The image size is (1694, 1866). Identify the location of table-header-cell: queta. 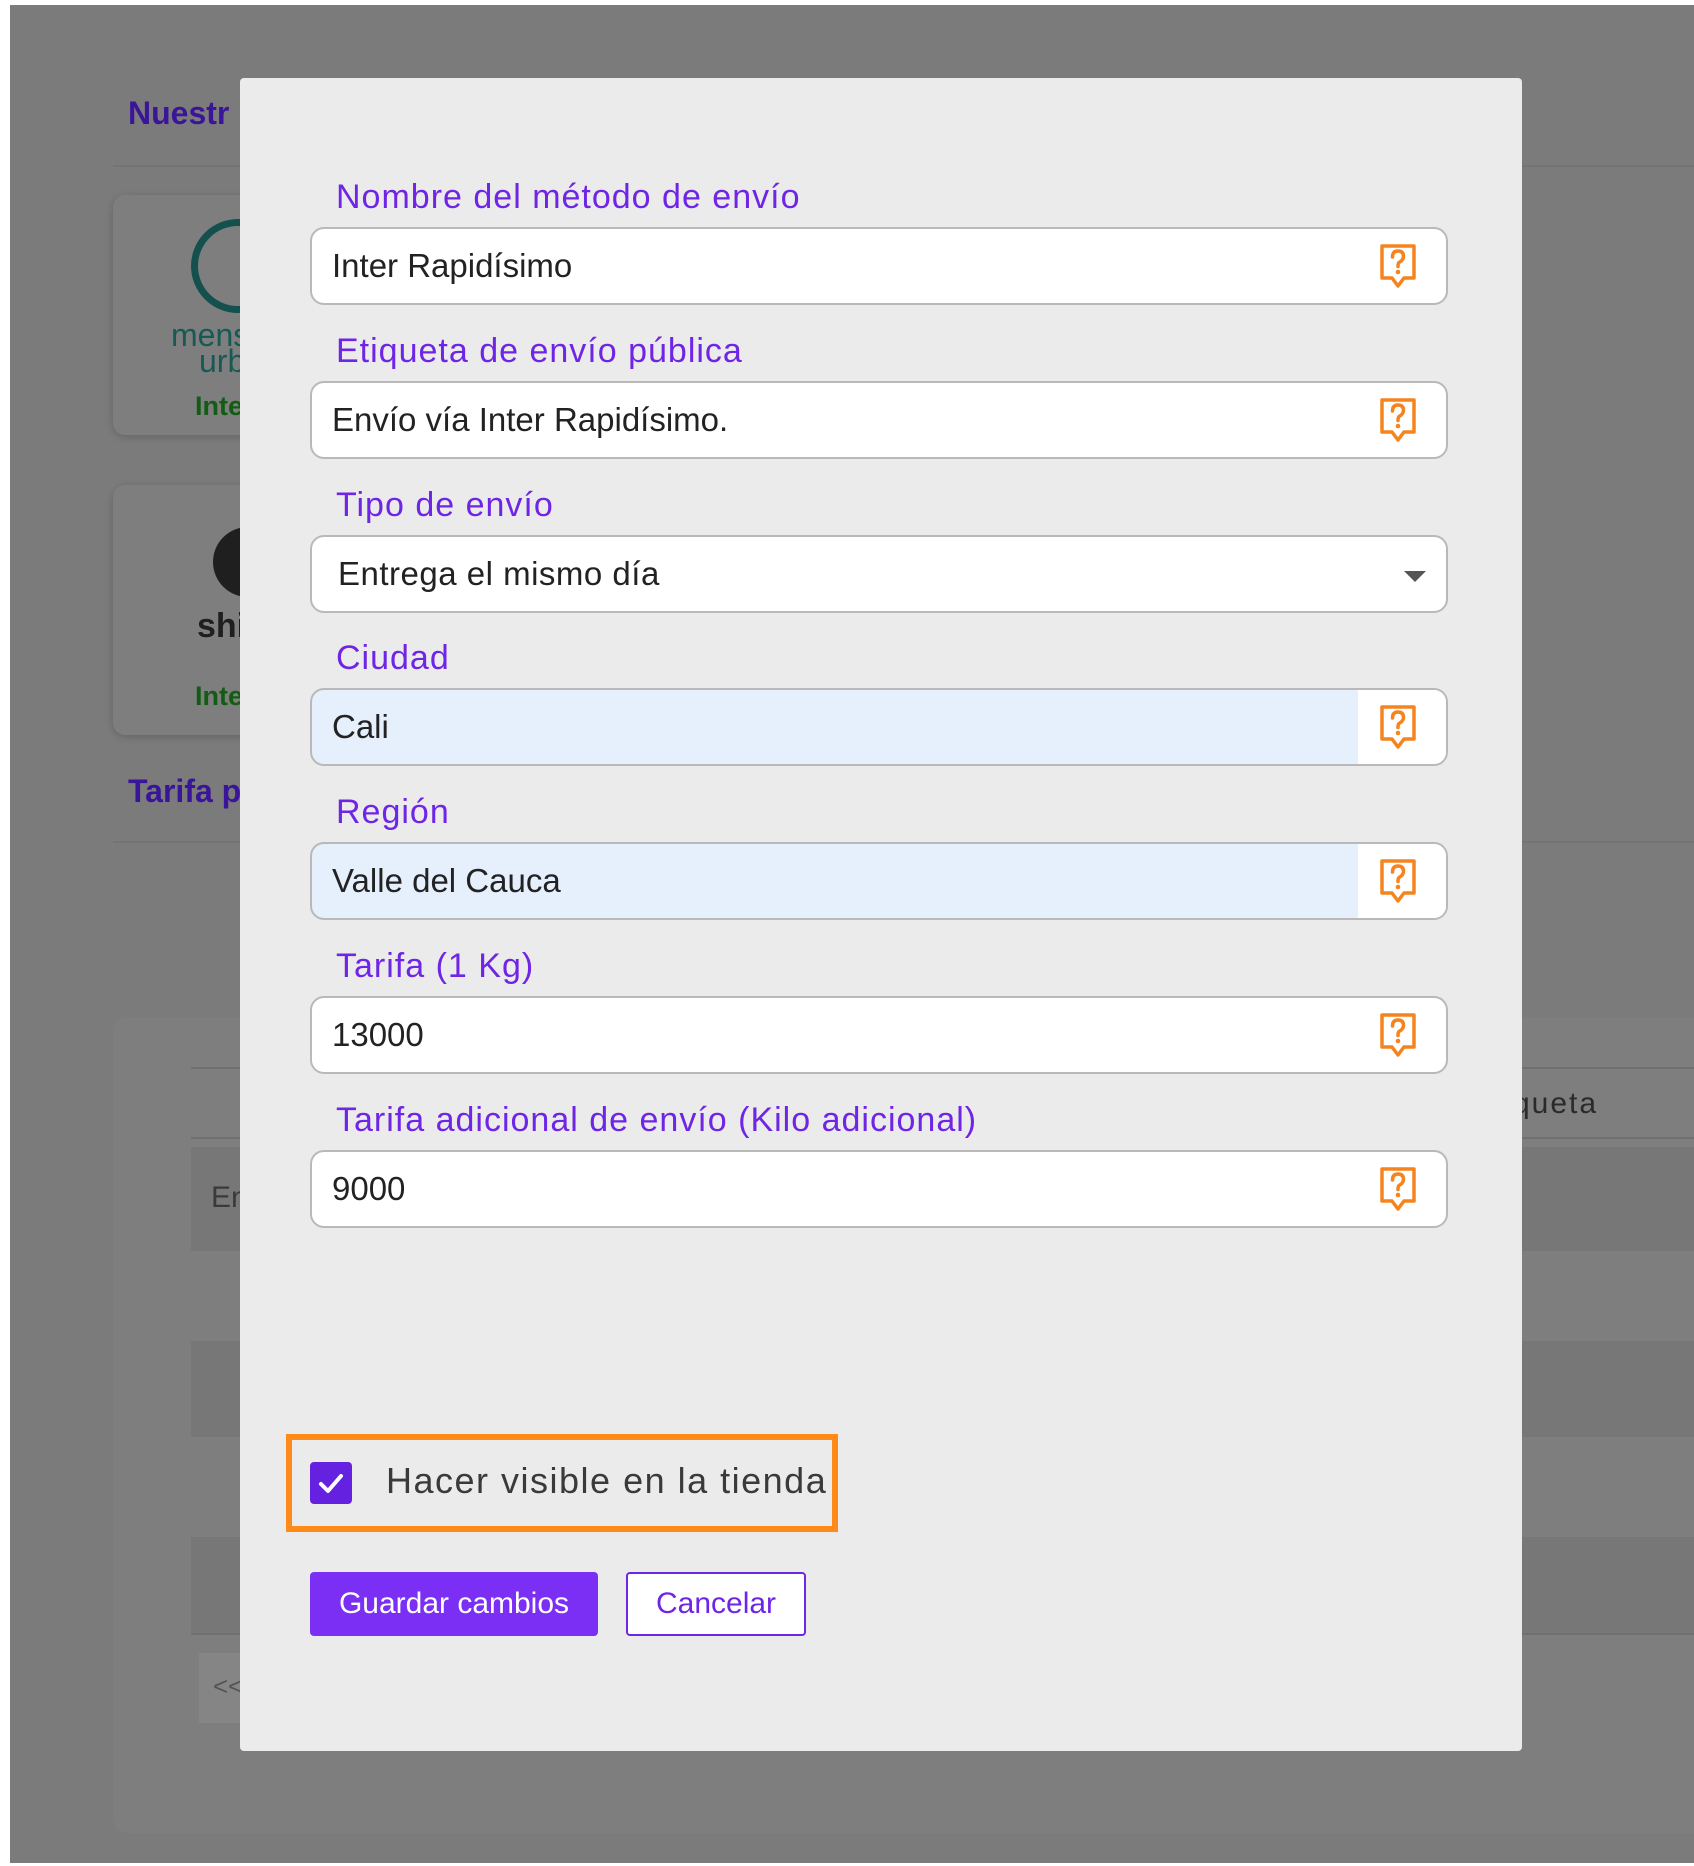
(1556, 1103).